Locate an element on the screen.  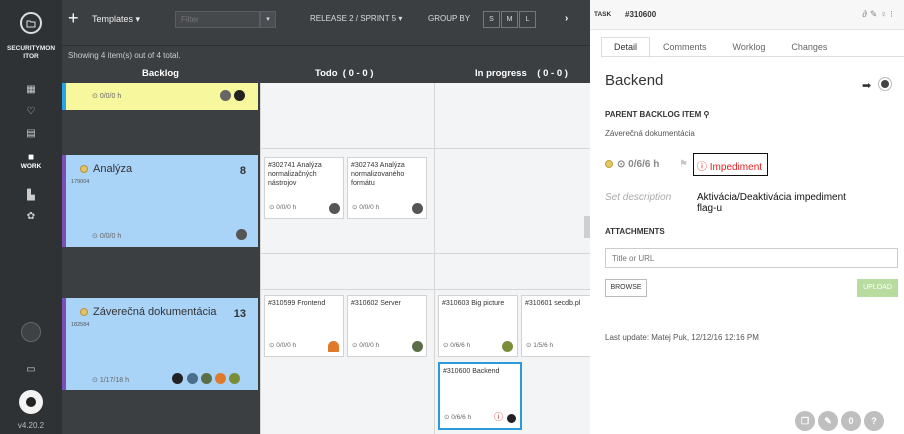
backlog-lane-card: ⊙ 0/0/0 h is located at coordinates (160, 96).